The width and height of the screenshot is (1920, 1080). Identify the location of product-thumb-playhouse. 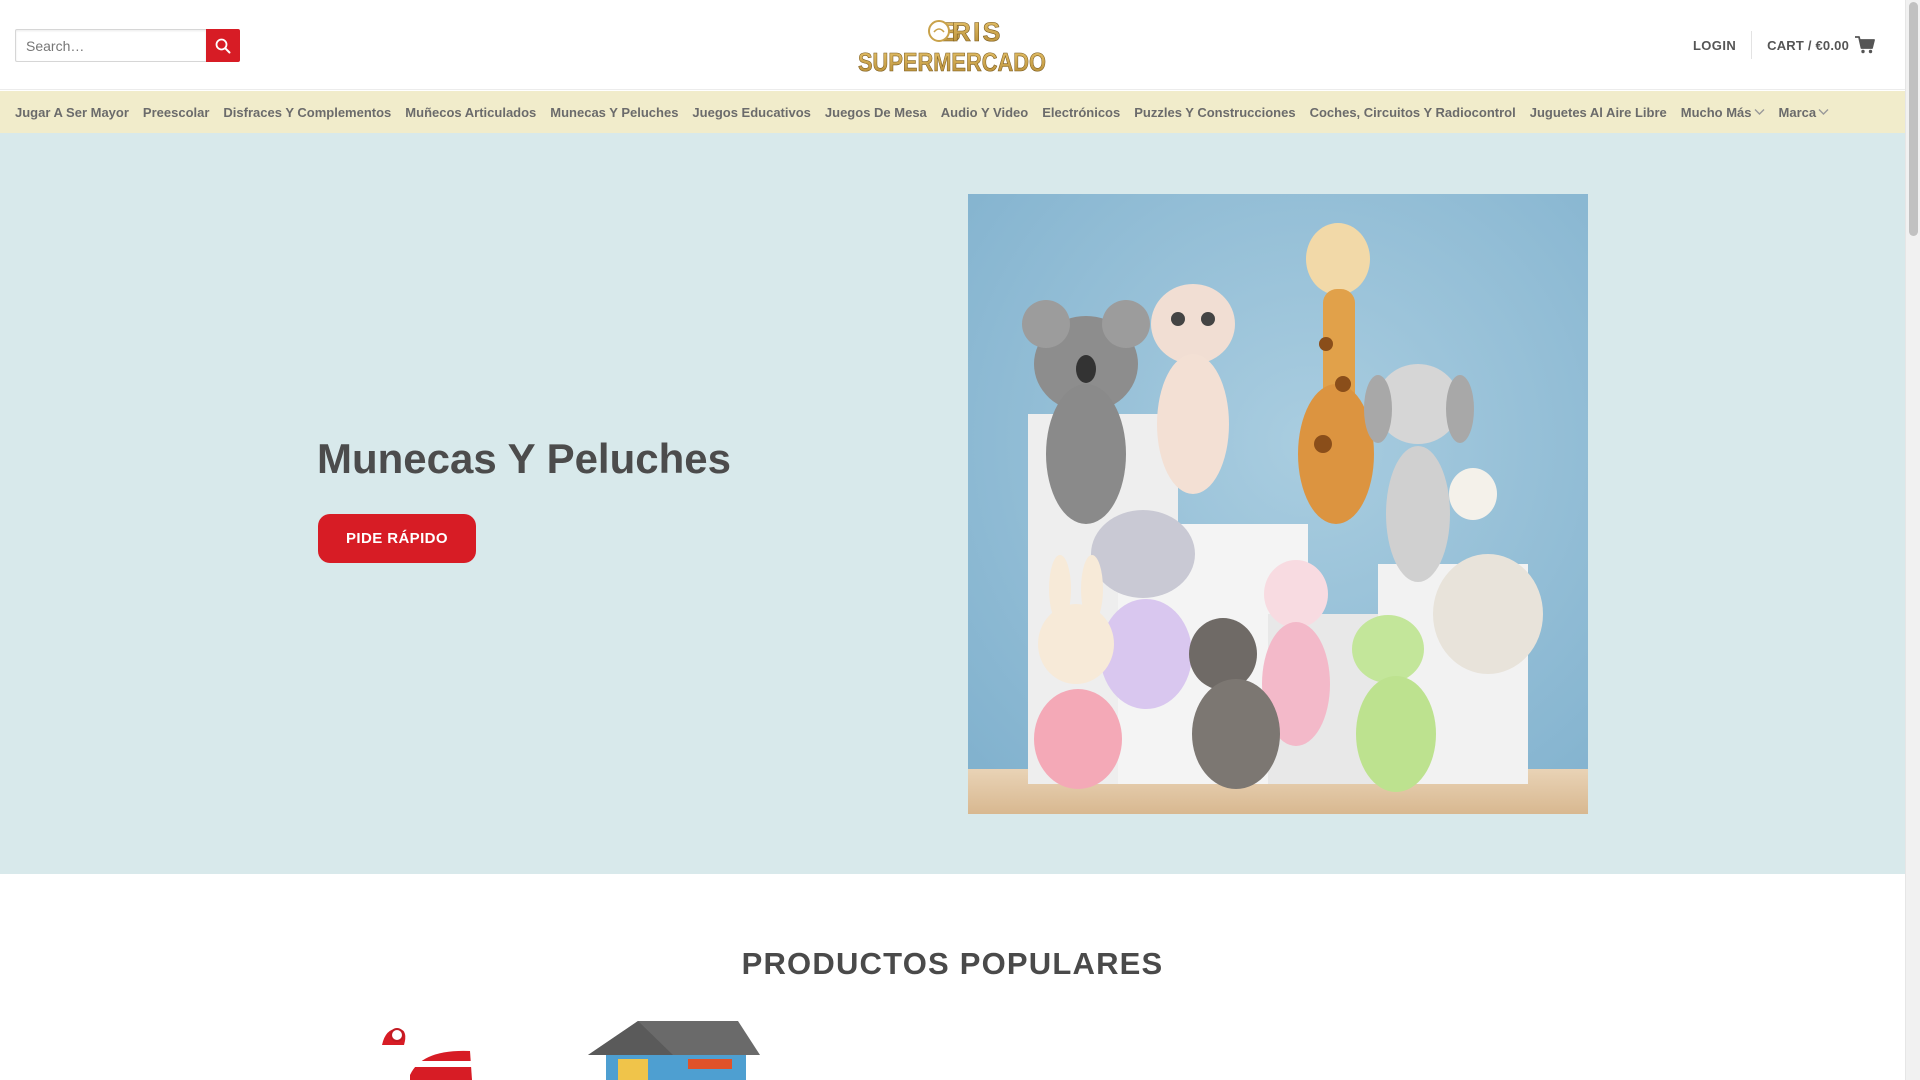
(670, 1047).